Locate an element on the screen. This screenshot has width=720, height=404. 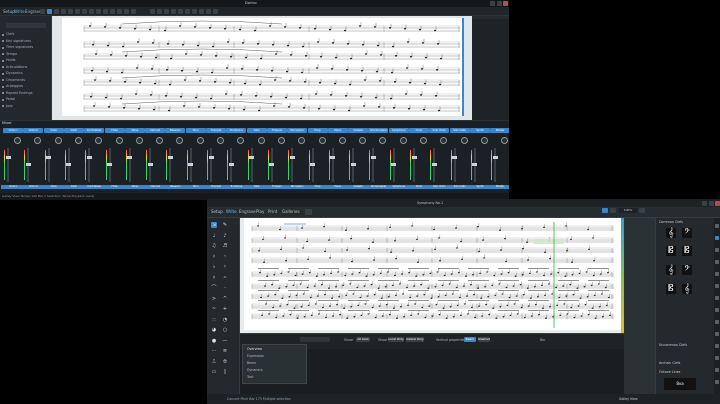
note-input-tool-icon: 𝄐 is located at coordinates (225, 278).